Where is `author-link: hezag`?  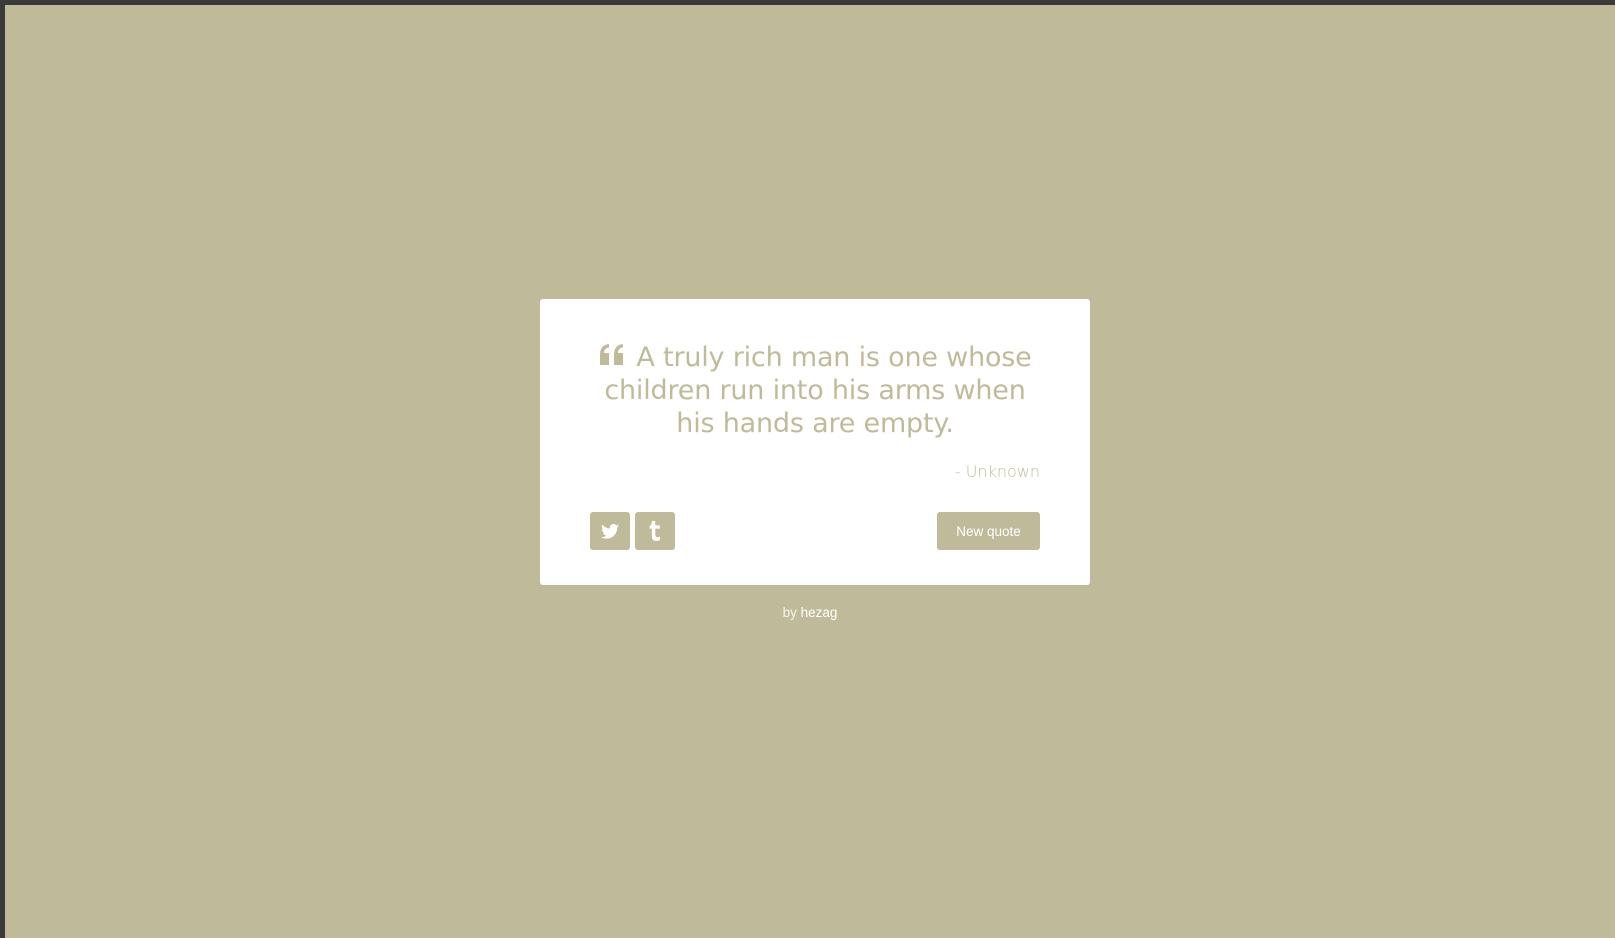
author-link: hezag is located at coordinates (819, 612).